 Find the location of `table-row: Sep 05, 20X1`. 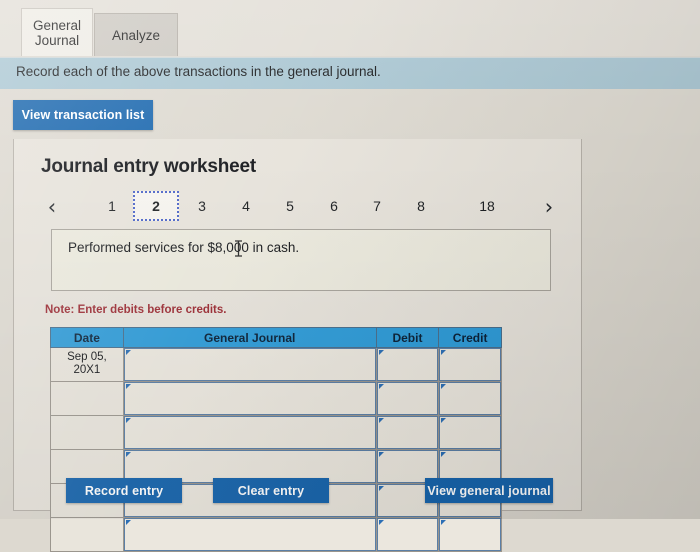

table-row: Sep 05, 20X1 is located at coordinates (276, 364).